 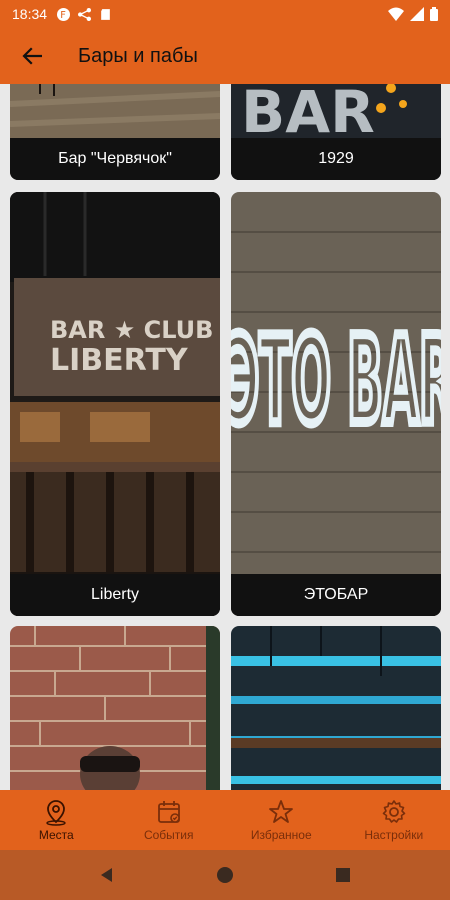 What do you see at coordinates (336, 381) in the screenshot?
I see `neon-sign: ЭТО BAR` at bounding box center [336, 381].